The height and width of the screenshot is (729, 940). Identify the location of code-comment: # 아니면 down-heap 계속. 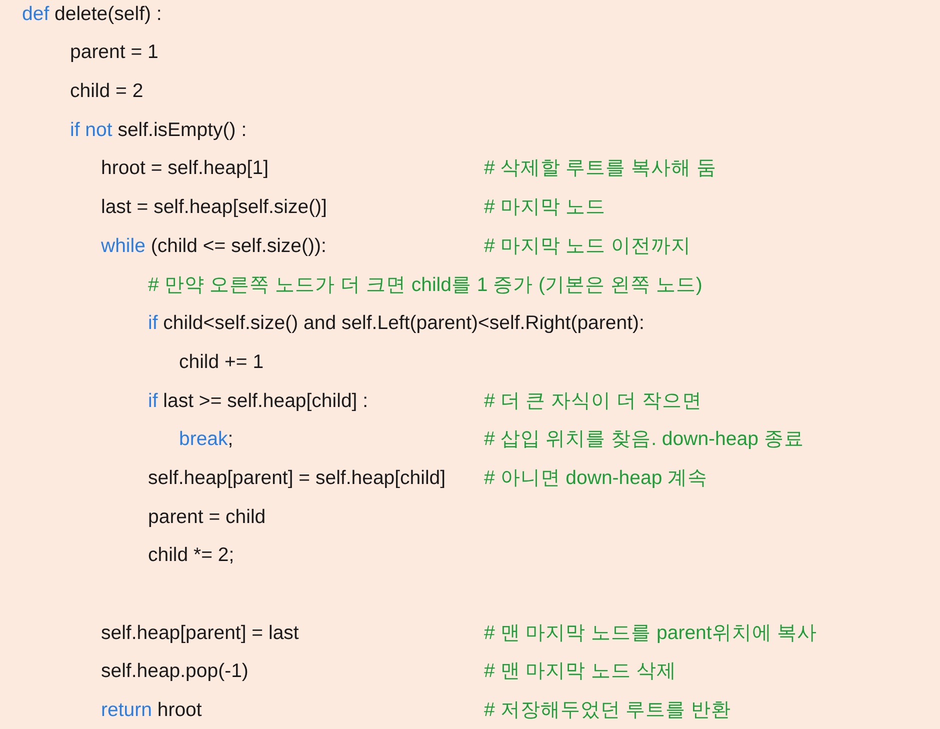
(596, 478).